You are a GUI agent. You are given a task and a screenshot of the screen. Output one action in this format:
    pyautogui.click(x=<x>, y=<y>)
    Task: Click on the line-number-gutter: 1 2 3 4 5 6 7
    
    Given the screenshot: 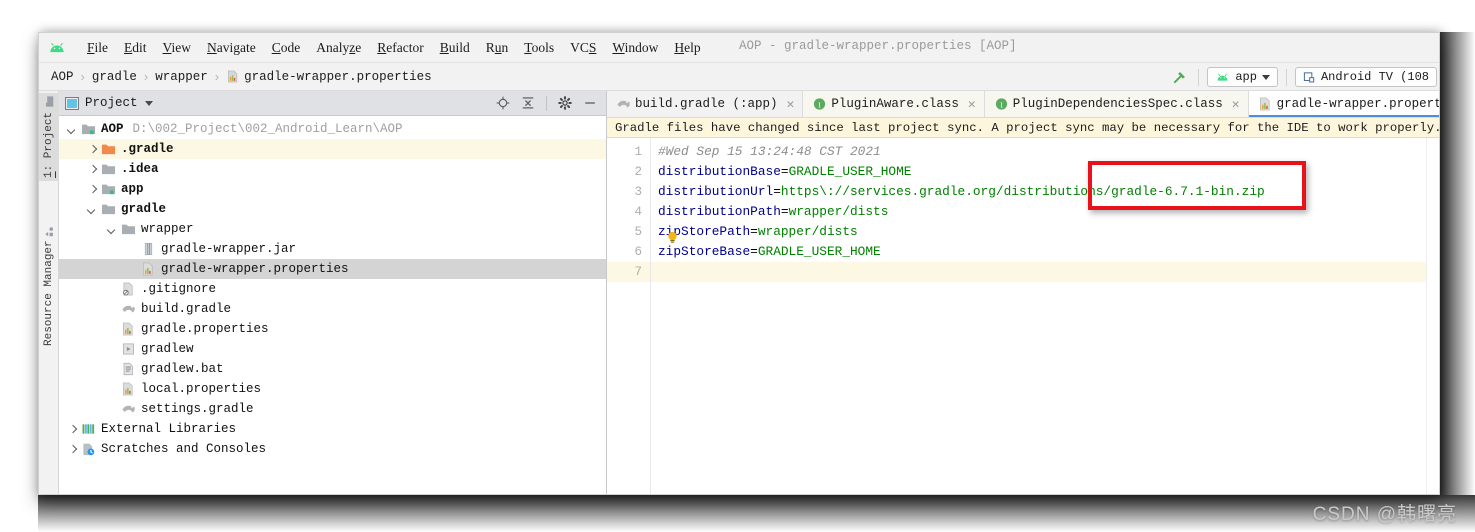 What is the action you would take?
    pyautogui.click(x=629, y=316)
    